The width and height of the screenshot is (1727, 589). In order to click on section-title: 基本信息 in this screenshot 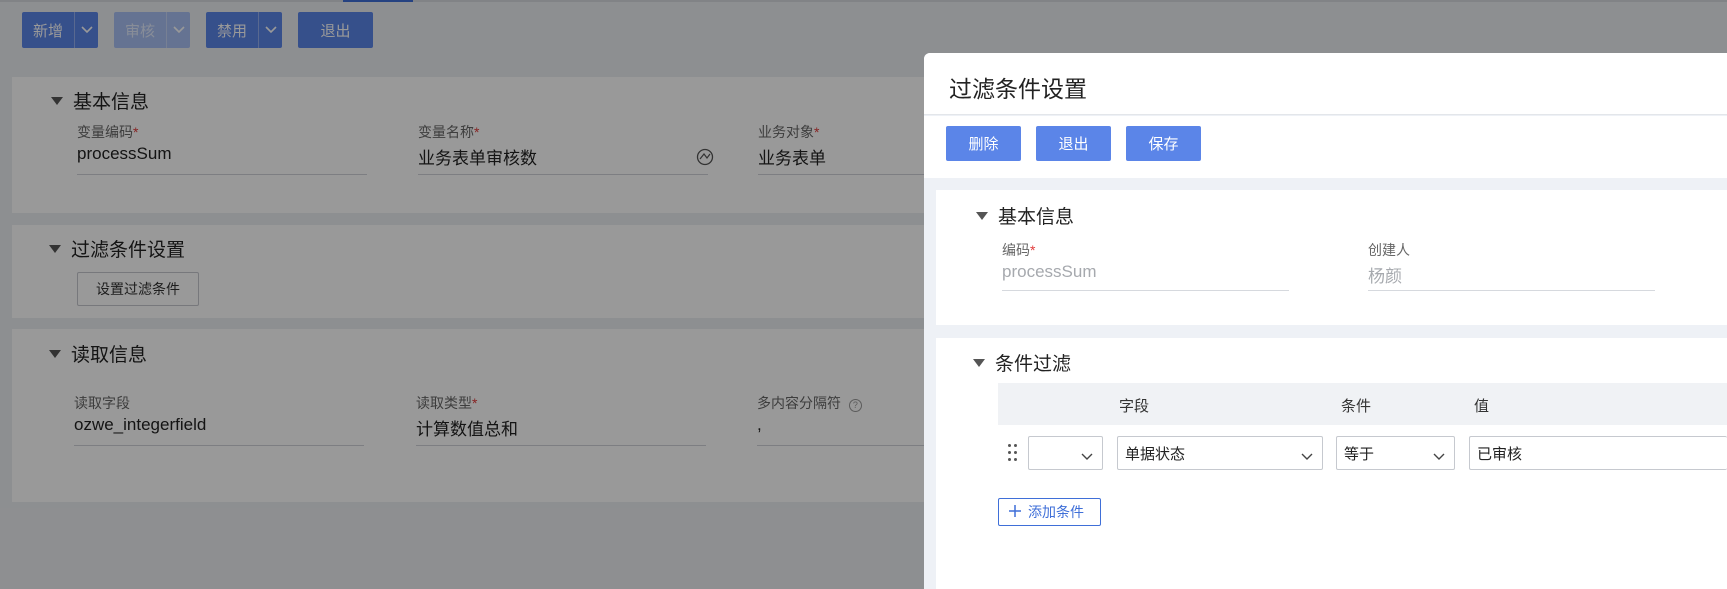, I will do `click(1036, 217)`.